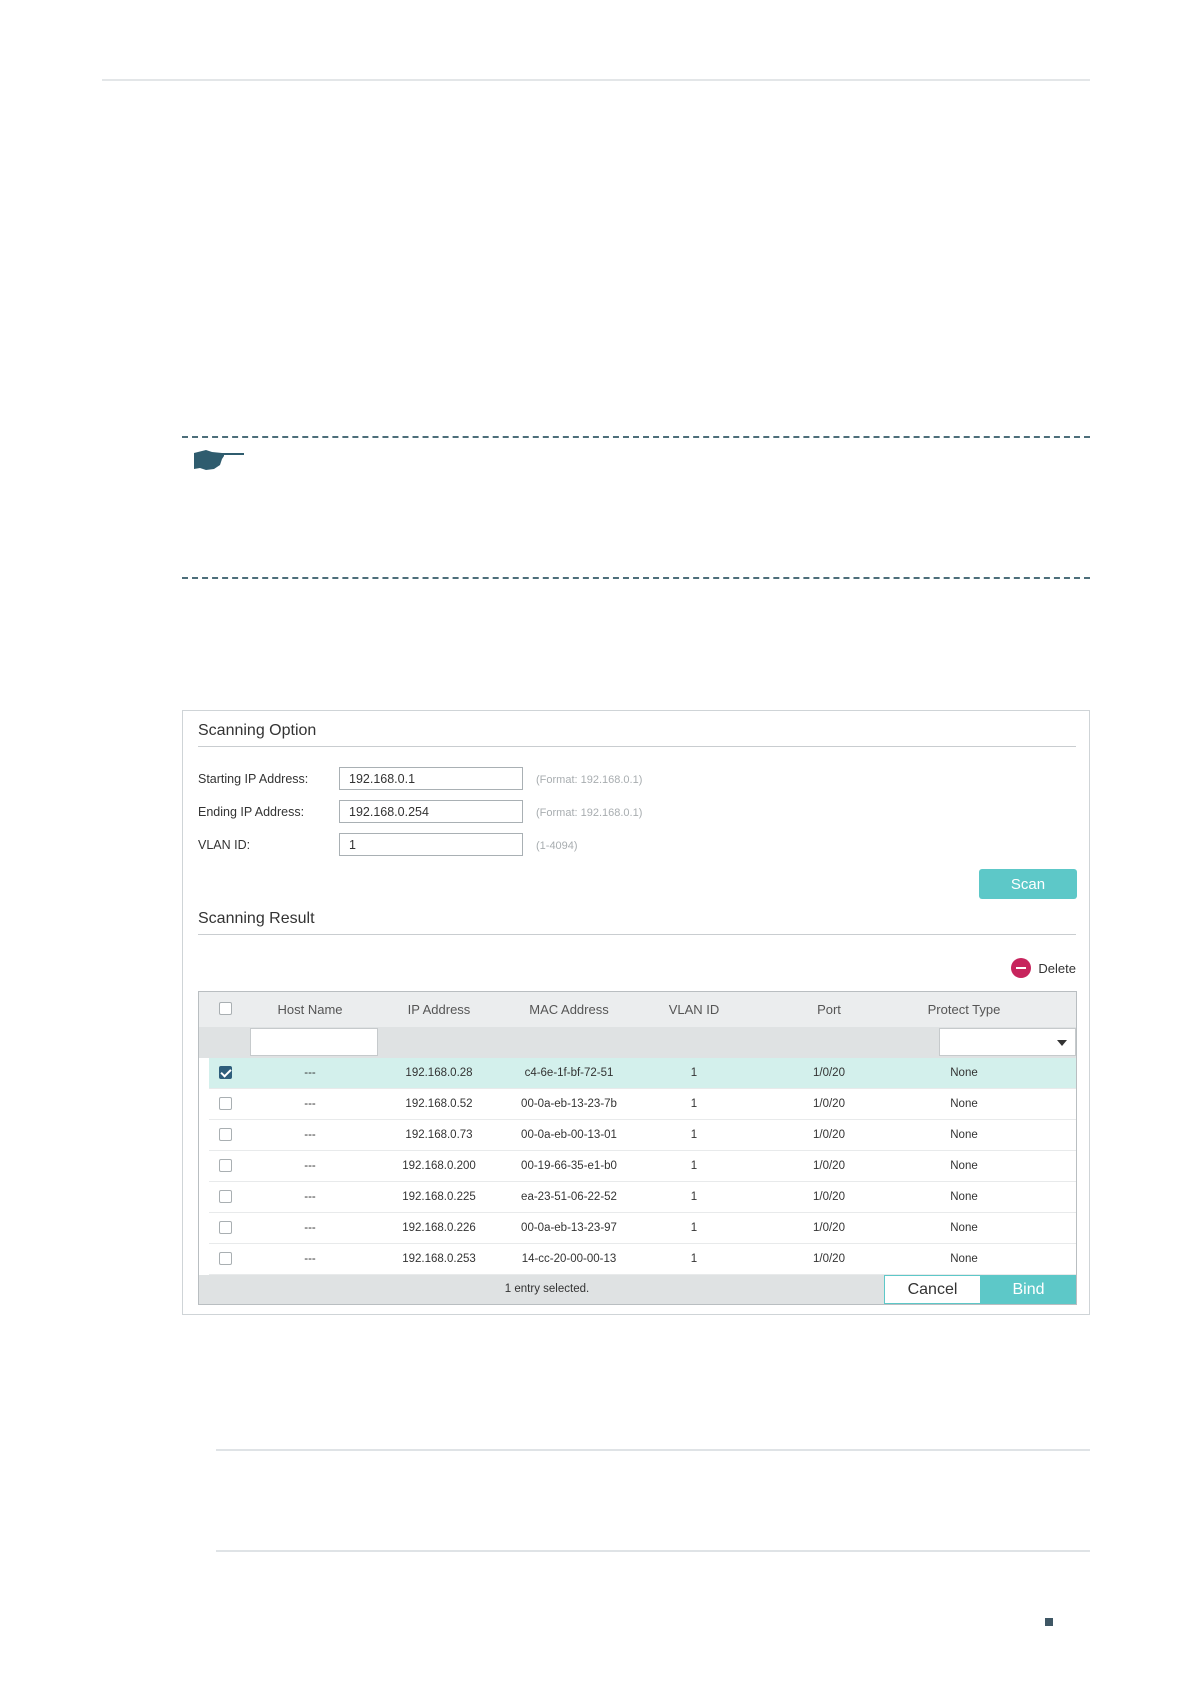 The image size is (1191, 1684). I want to click on protect-type-filter, so click(1007, 1042).